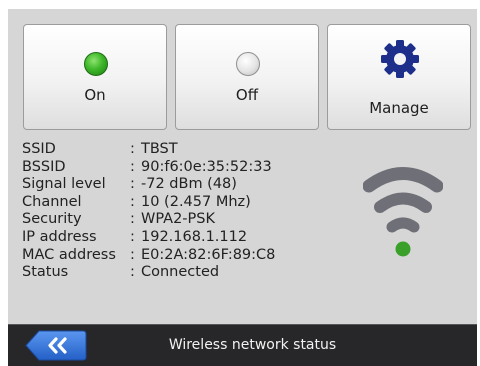  I want to click on info-row: Signal level: -72 dBm (48), so click(148, 185).